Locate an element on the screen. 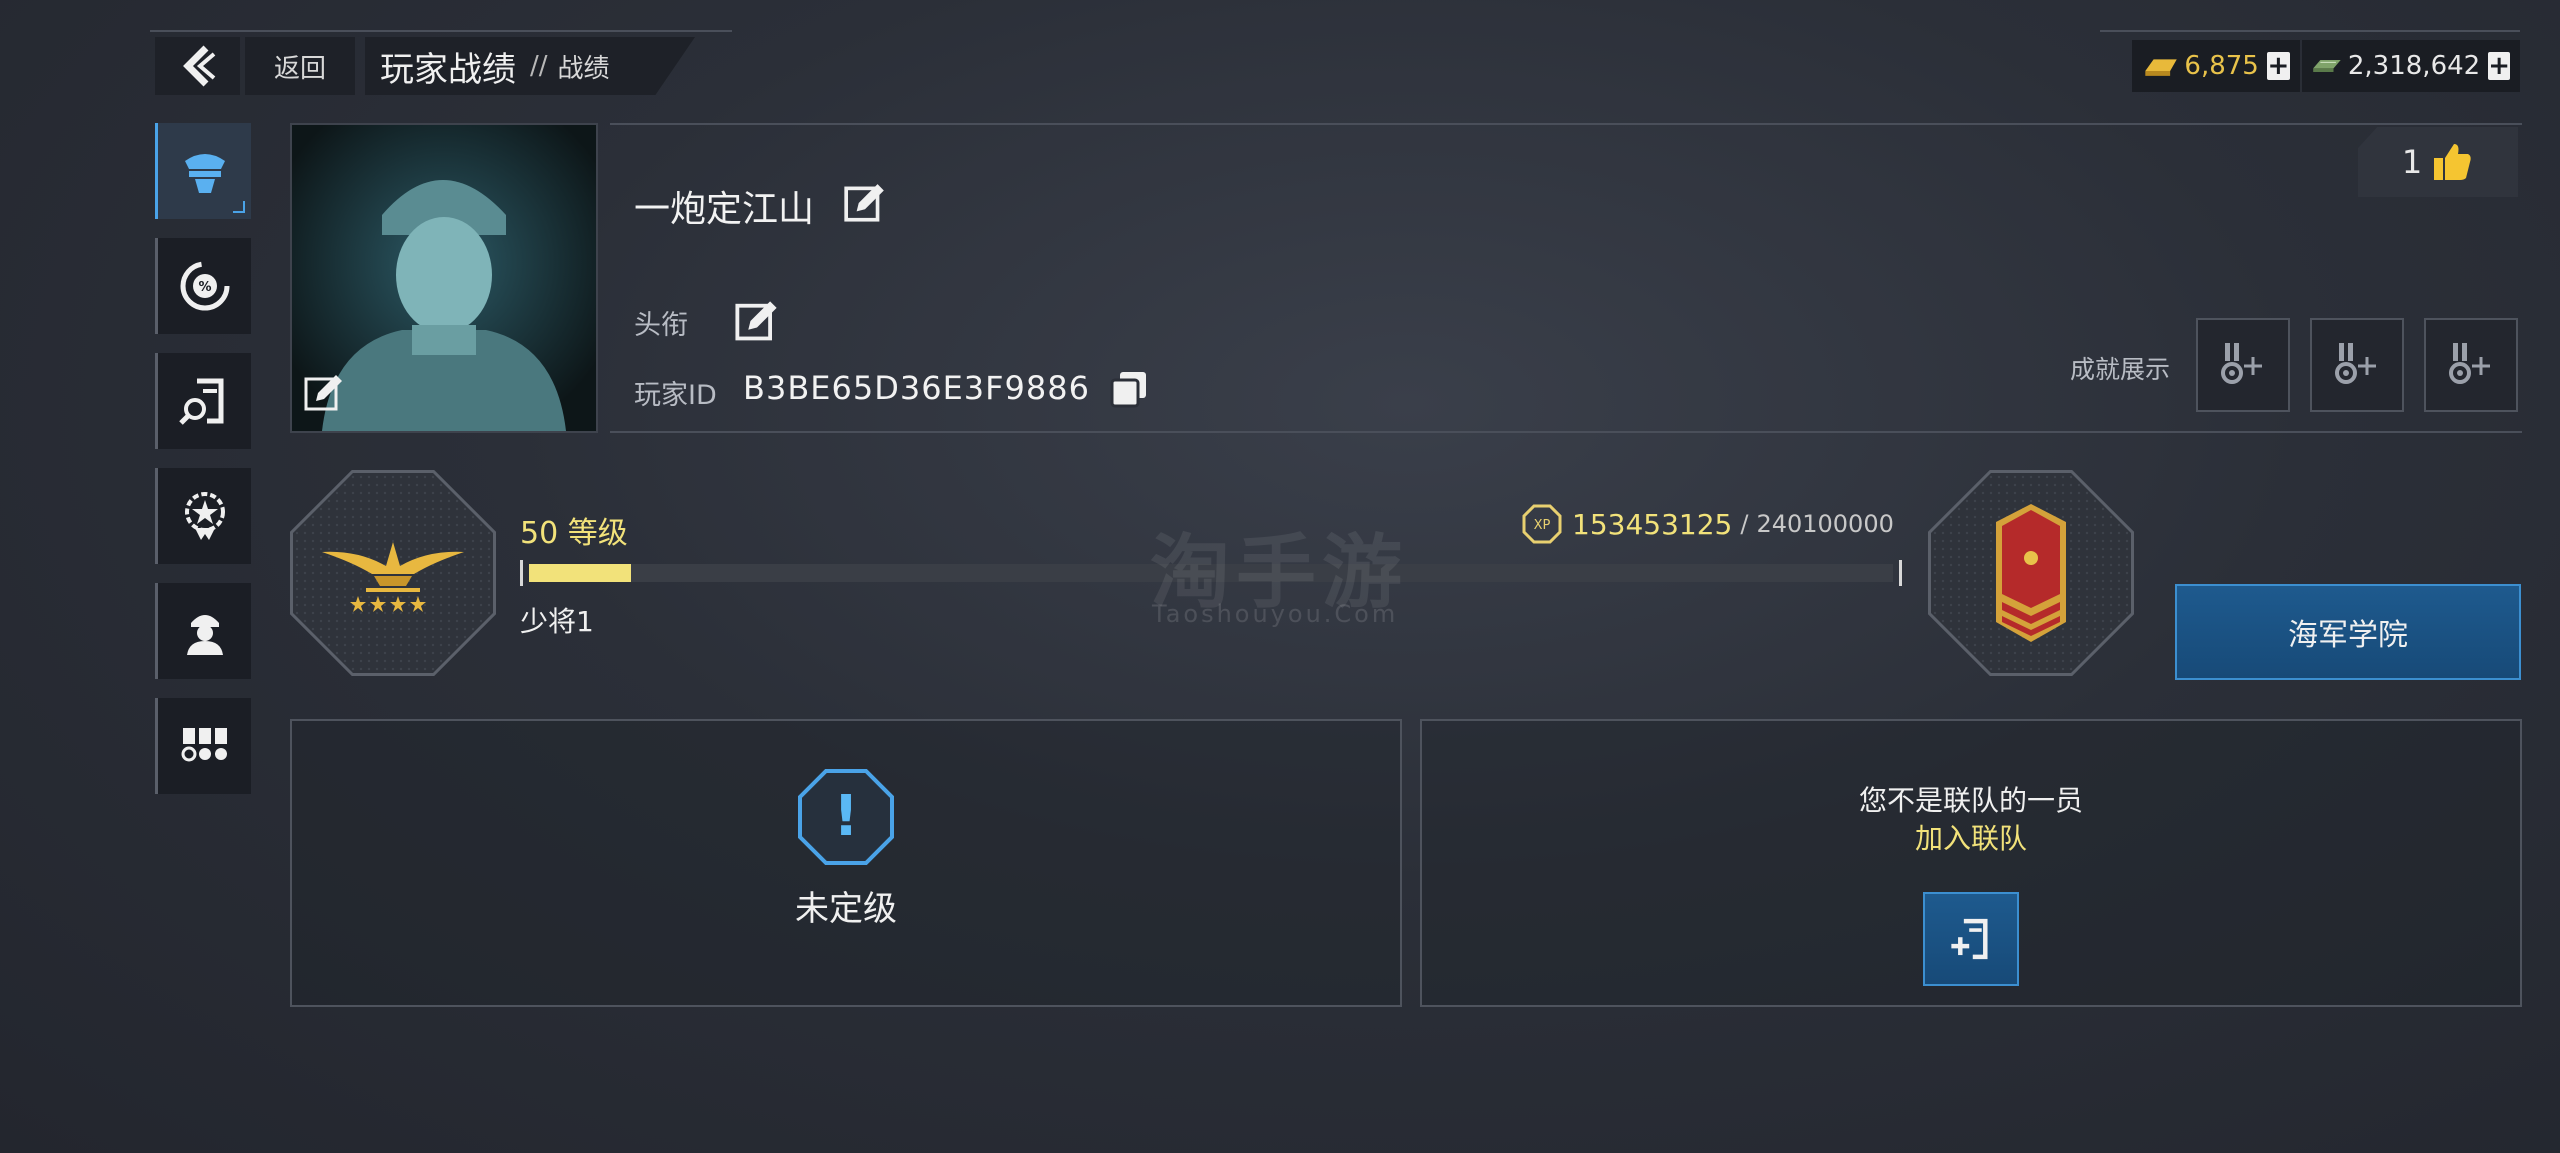 The height and width of the screenshot is (1153, 2560). edit-title-button is located at coordinates (757, 323).